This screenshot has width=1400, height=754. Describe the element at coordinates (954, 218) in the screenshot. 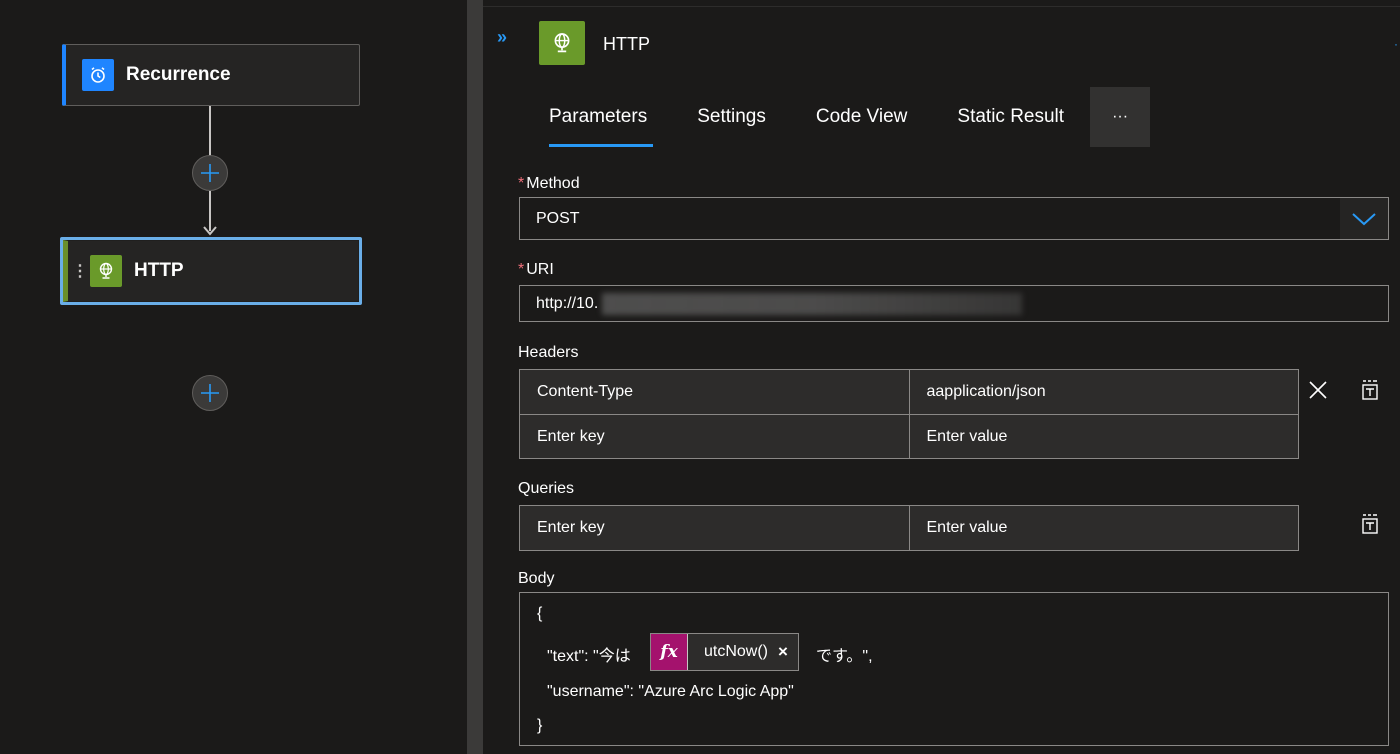

I see `method-dropdown: POST` at that location.